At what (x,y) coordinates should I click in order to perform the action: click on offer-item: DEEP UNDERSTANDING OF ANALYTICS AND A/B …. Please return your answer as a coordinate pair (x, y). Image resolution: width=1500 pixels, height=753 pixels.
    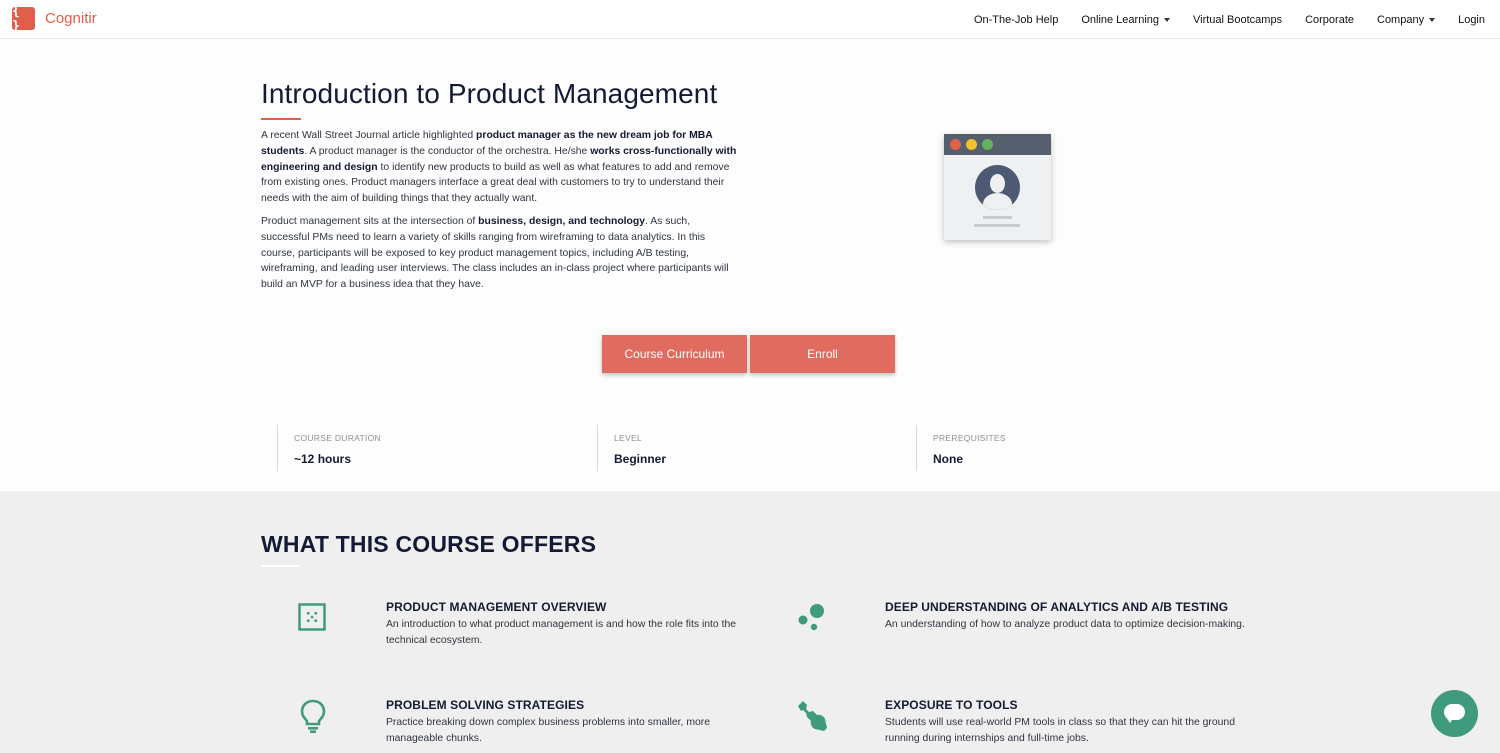
    Looking at the image, I should click on (1065, 616).